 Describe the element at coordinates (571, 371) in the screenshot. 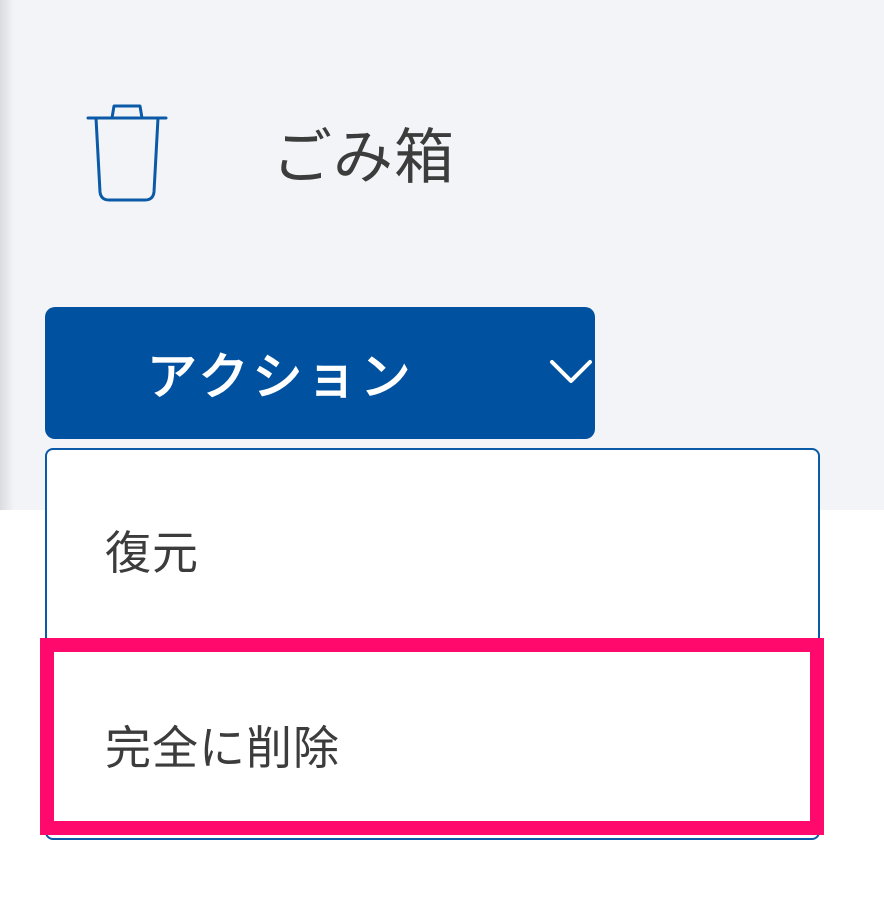

I see `chevron-down-icon` at that location.